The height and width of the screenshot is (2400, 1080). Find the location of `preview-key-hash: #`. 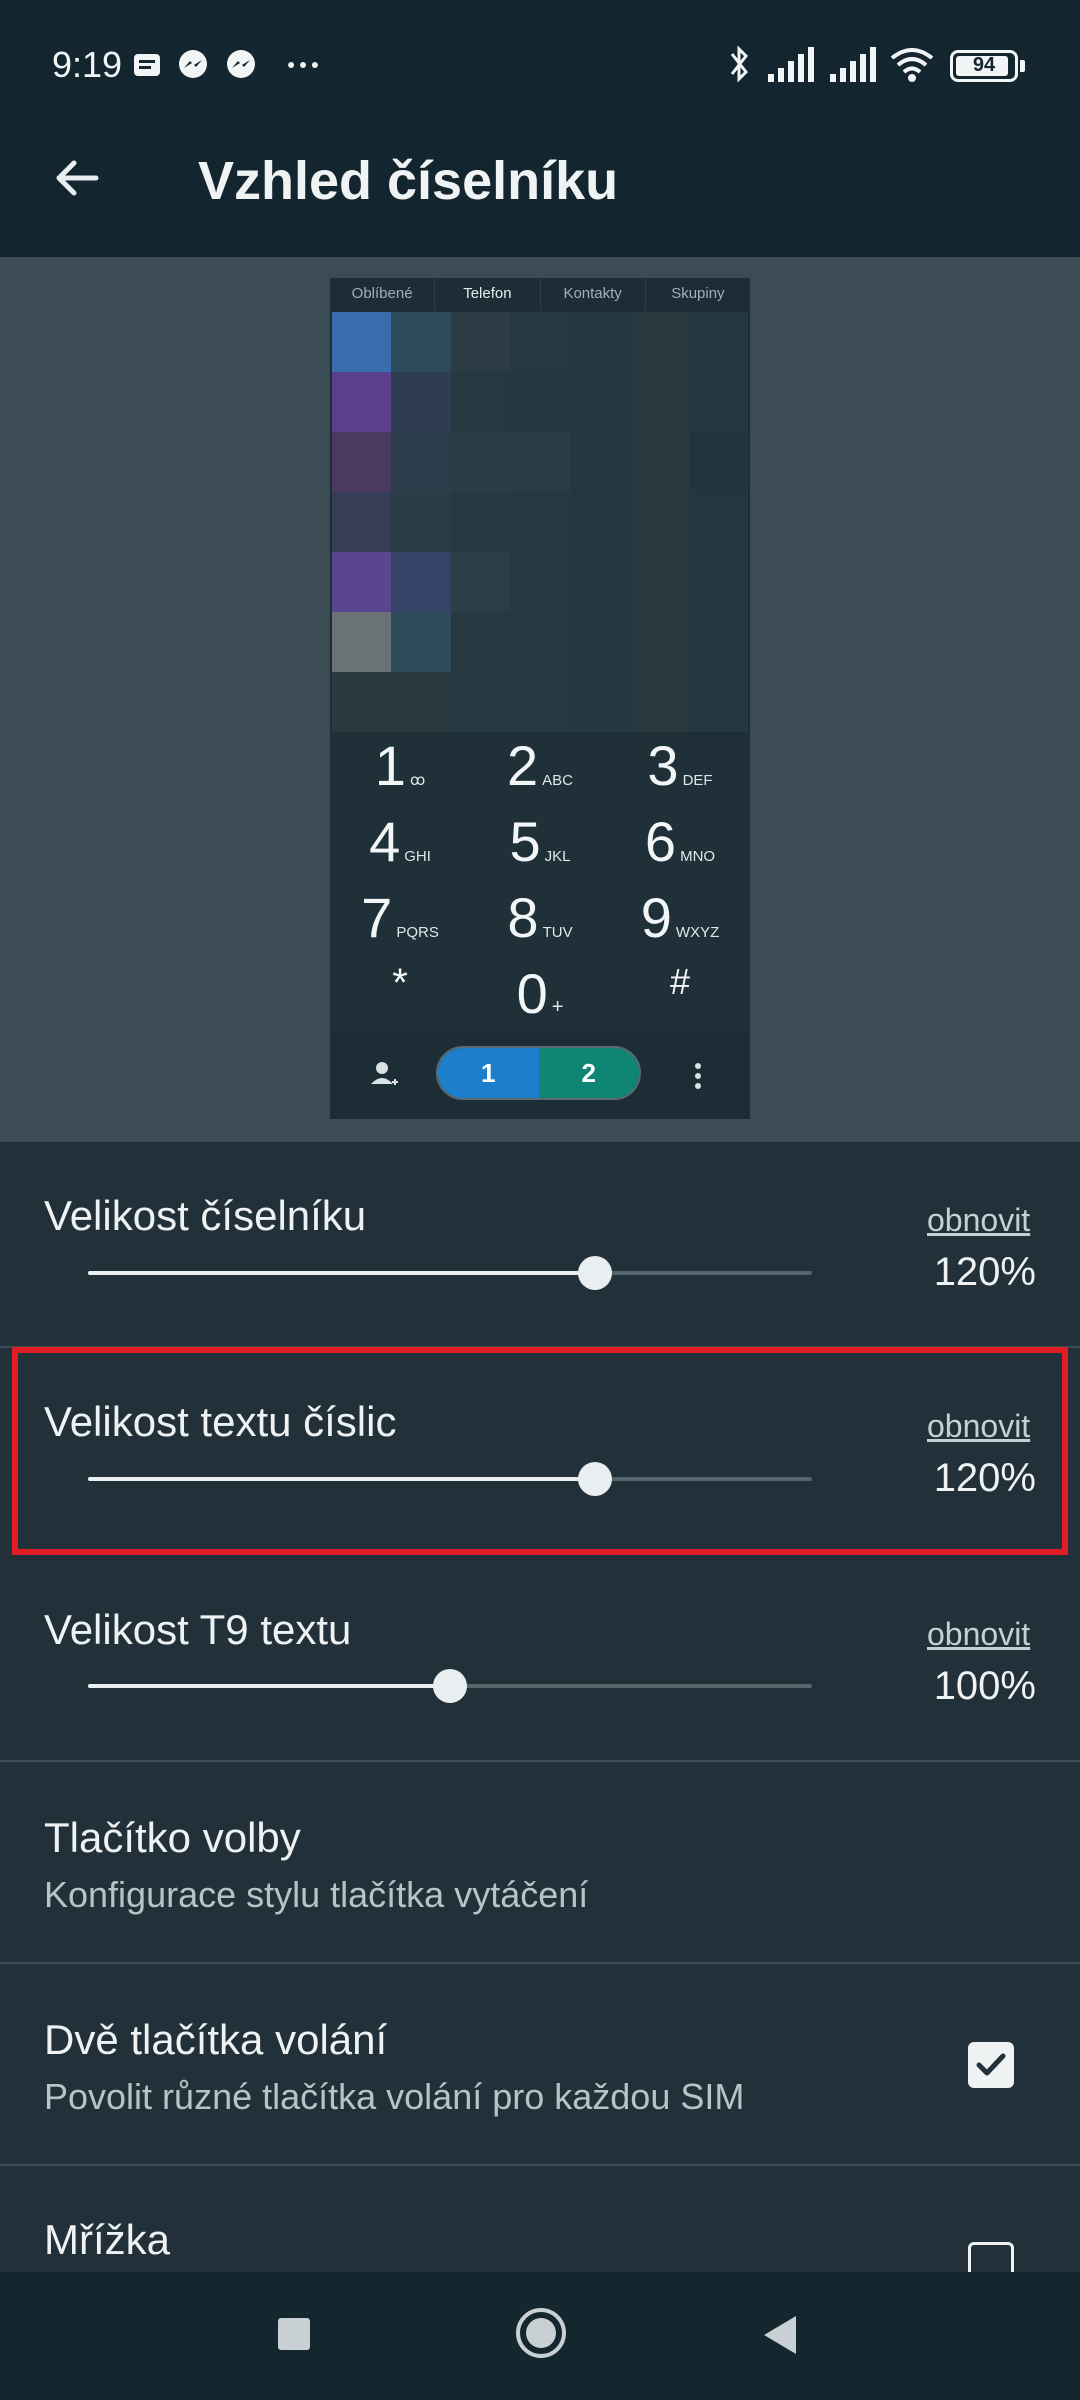

preview-key-hash: # is located at coordinates (680, 981).